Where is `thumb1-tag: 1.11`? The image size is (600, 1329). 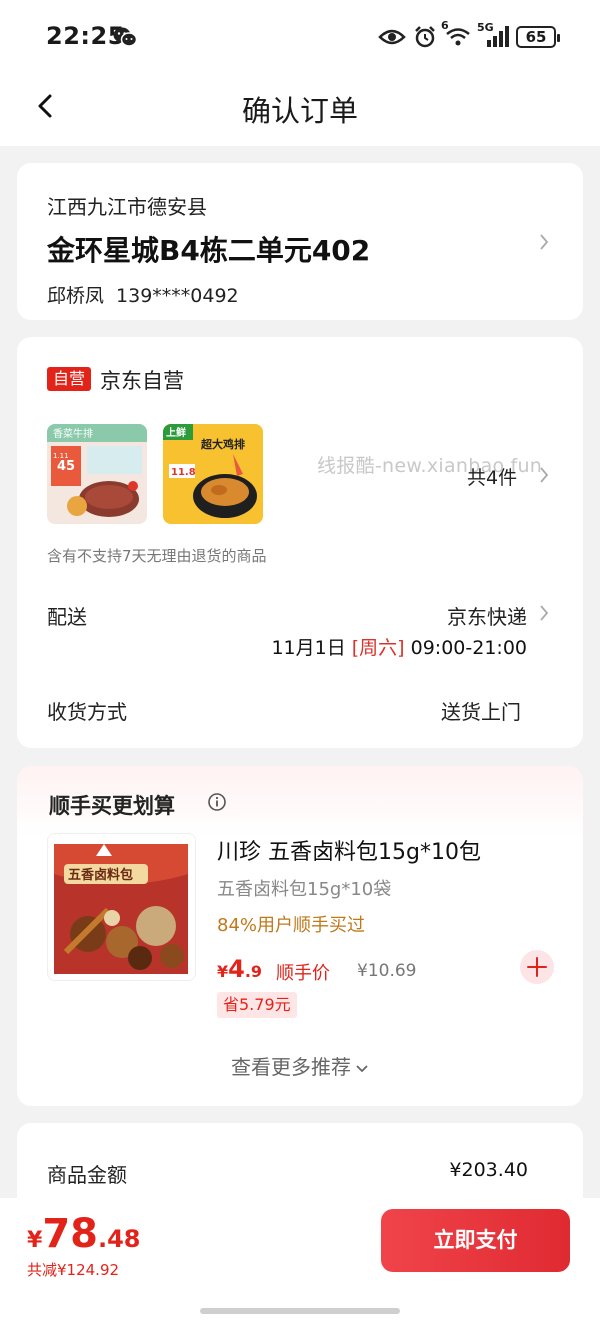 thumb1-tag: 1.11 is located at coordinates (61, 456).